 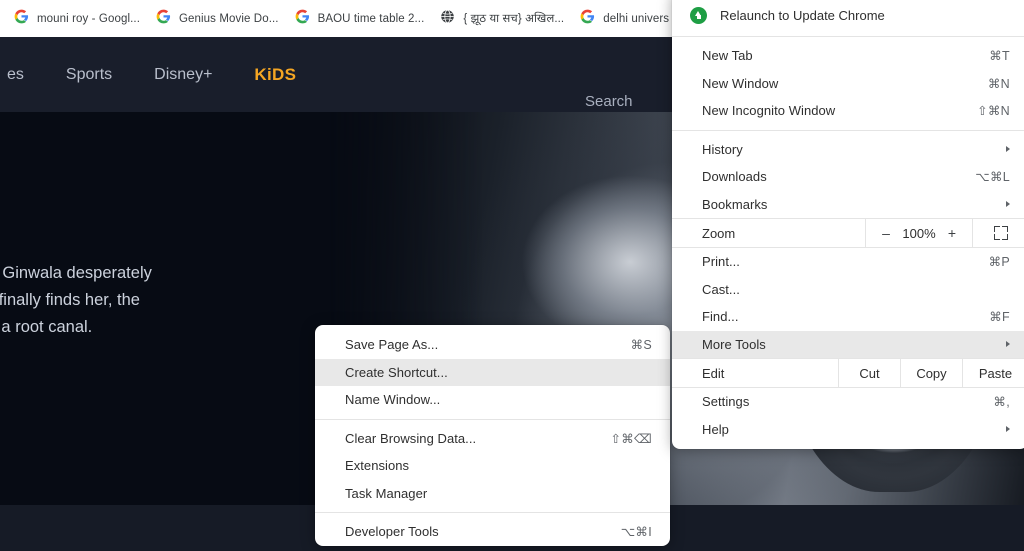 What do you see at coordinates (848, 430) in the screenshot?
I see `menu-item-help: Help` at bounding box center [848, 430].